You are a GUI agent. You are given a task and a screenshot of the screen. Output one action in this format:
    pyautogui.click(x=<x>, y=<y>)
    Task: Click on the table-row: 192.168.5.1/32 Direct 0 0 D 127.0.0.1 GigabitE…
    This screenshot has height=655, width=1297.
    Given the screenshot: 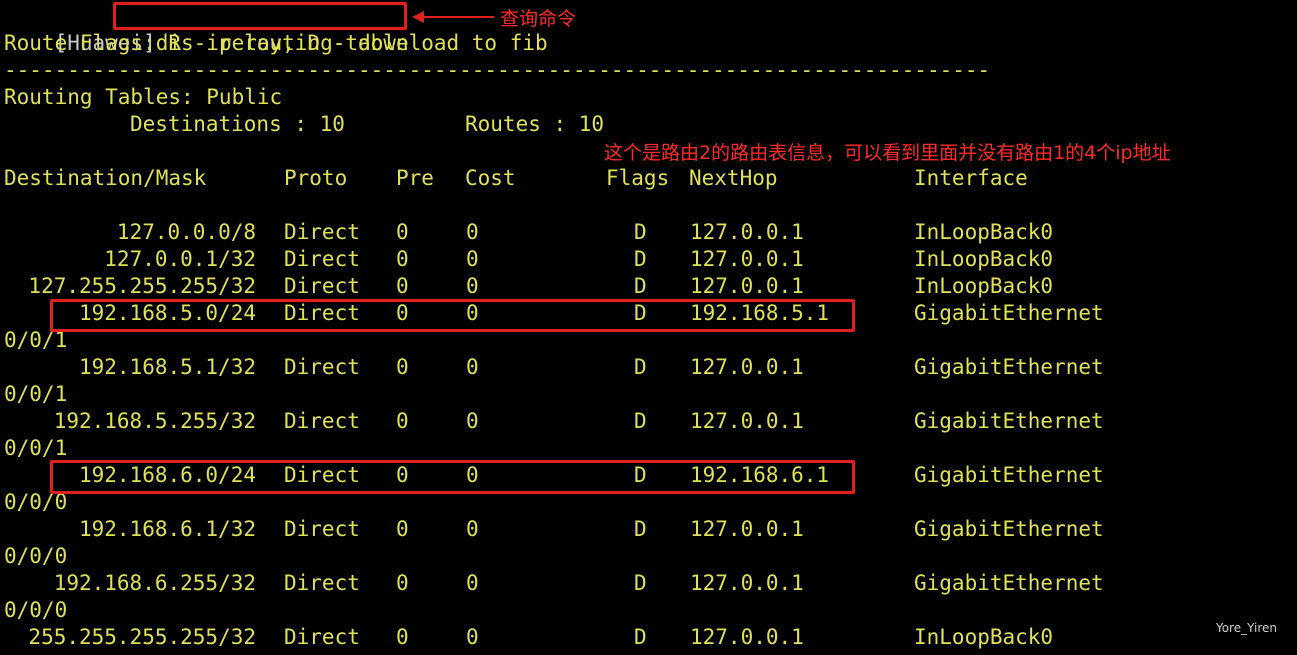 What is the action you would take?
    pyautogui.click(x=648, y=367)
    